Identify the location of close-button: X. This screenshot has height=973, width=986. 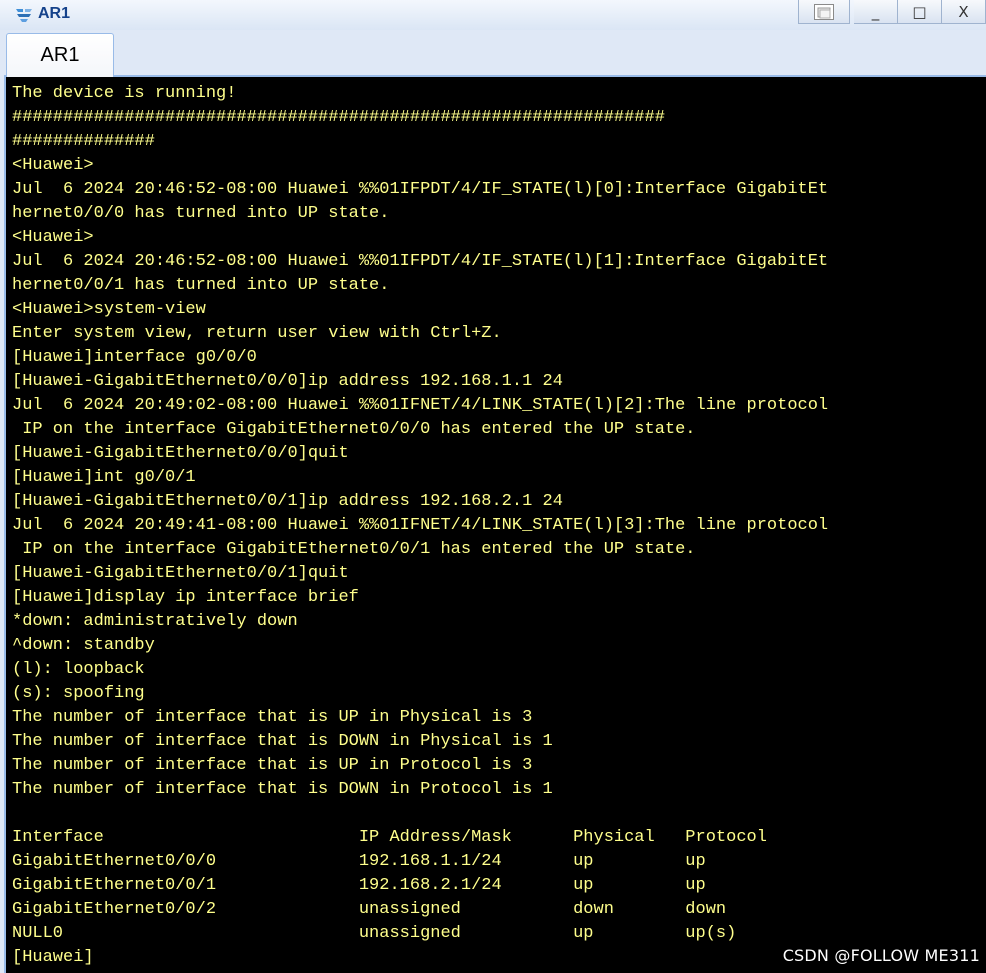
(964, 12).